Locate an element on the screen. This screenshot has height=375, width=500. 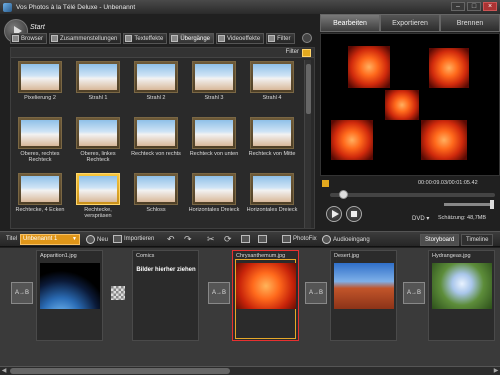
effect-thumbnail: Schloss is located at coordinates (155, 199).